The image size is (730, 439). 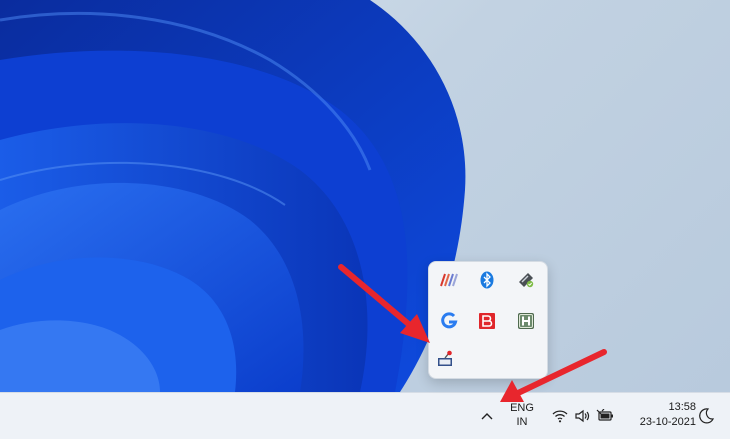 What do you see at coordinates (560, 416) in the screenshot?
I see `wifi-icon` at bounding box center [560, 416].